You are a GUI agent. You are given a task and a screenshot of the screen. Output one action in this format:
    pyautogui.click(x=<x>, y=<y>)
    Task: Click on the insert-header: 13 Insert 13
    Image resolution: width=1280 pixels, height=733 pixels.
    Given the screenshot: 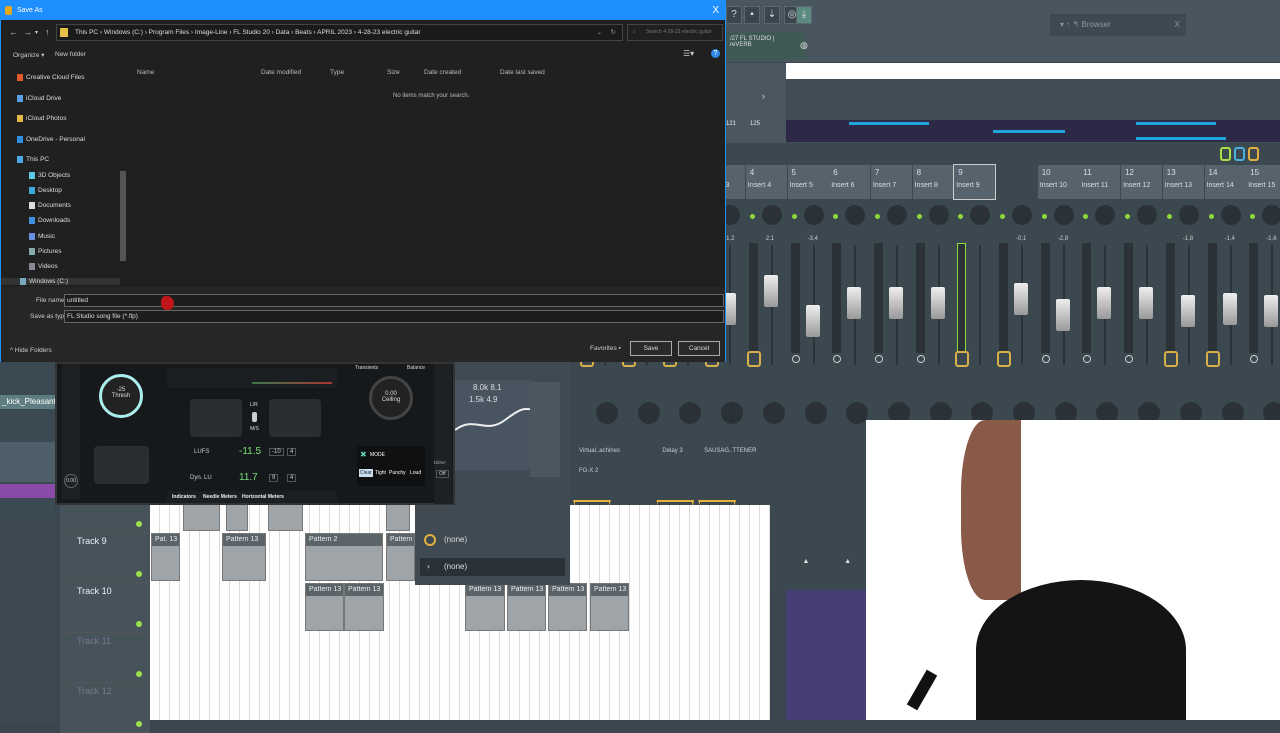 What is the action you would take?
    pyautogui.click(x=1183, y=182)
    